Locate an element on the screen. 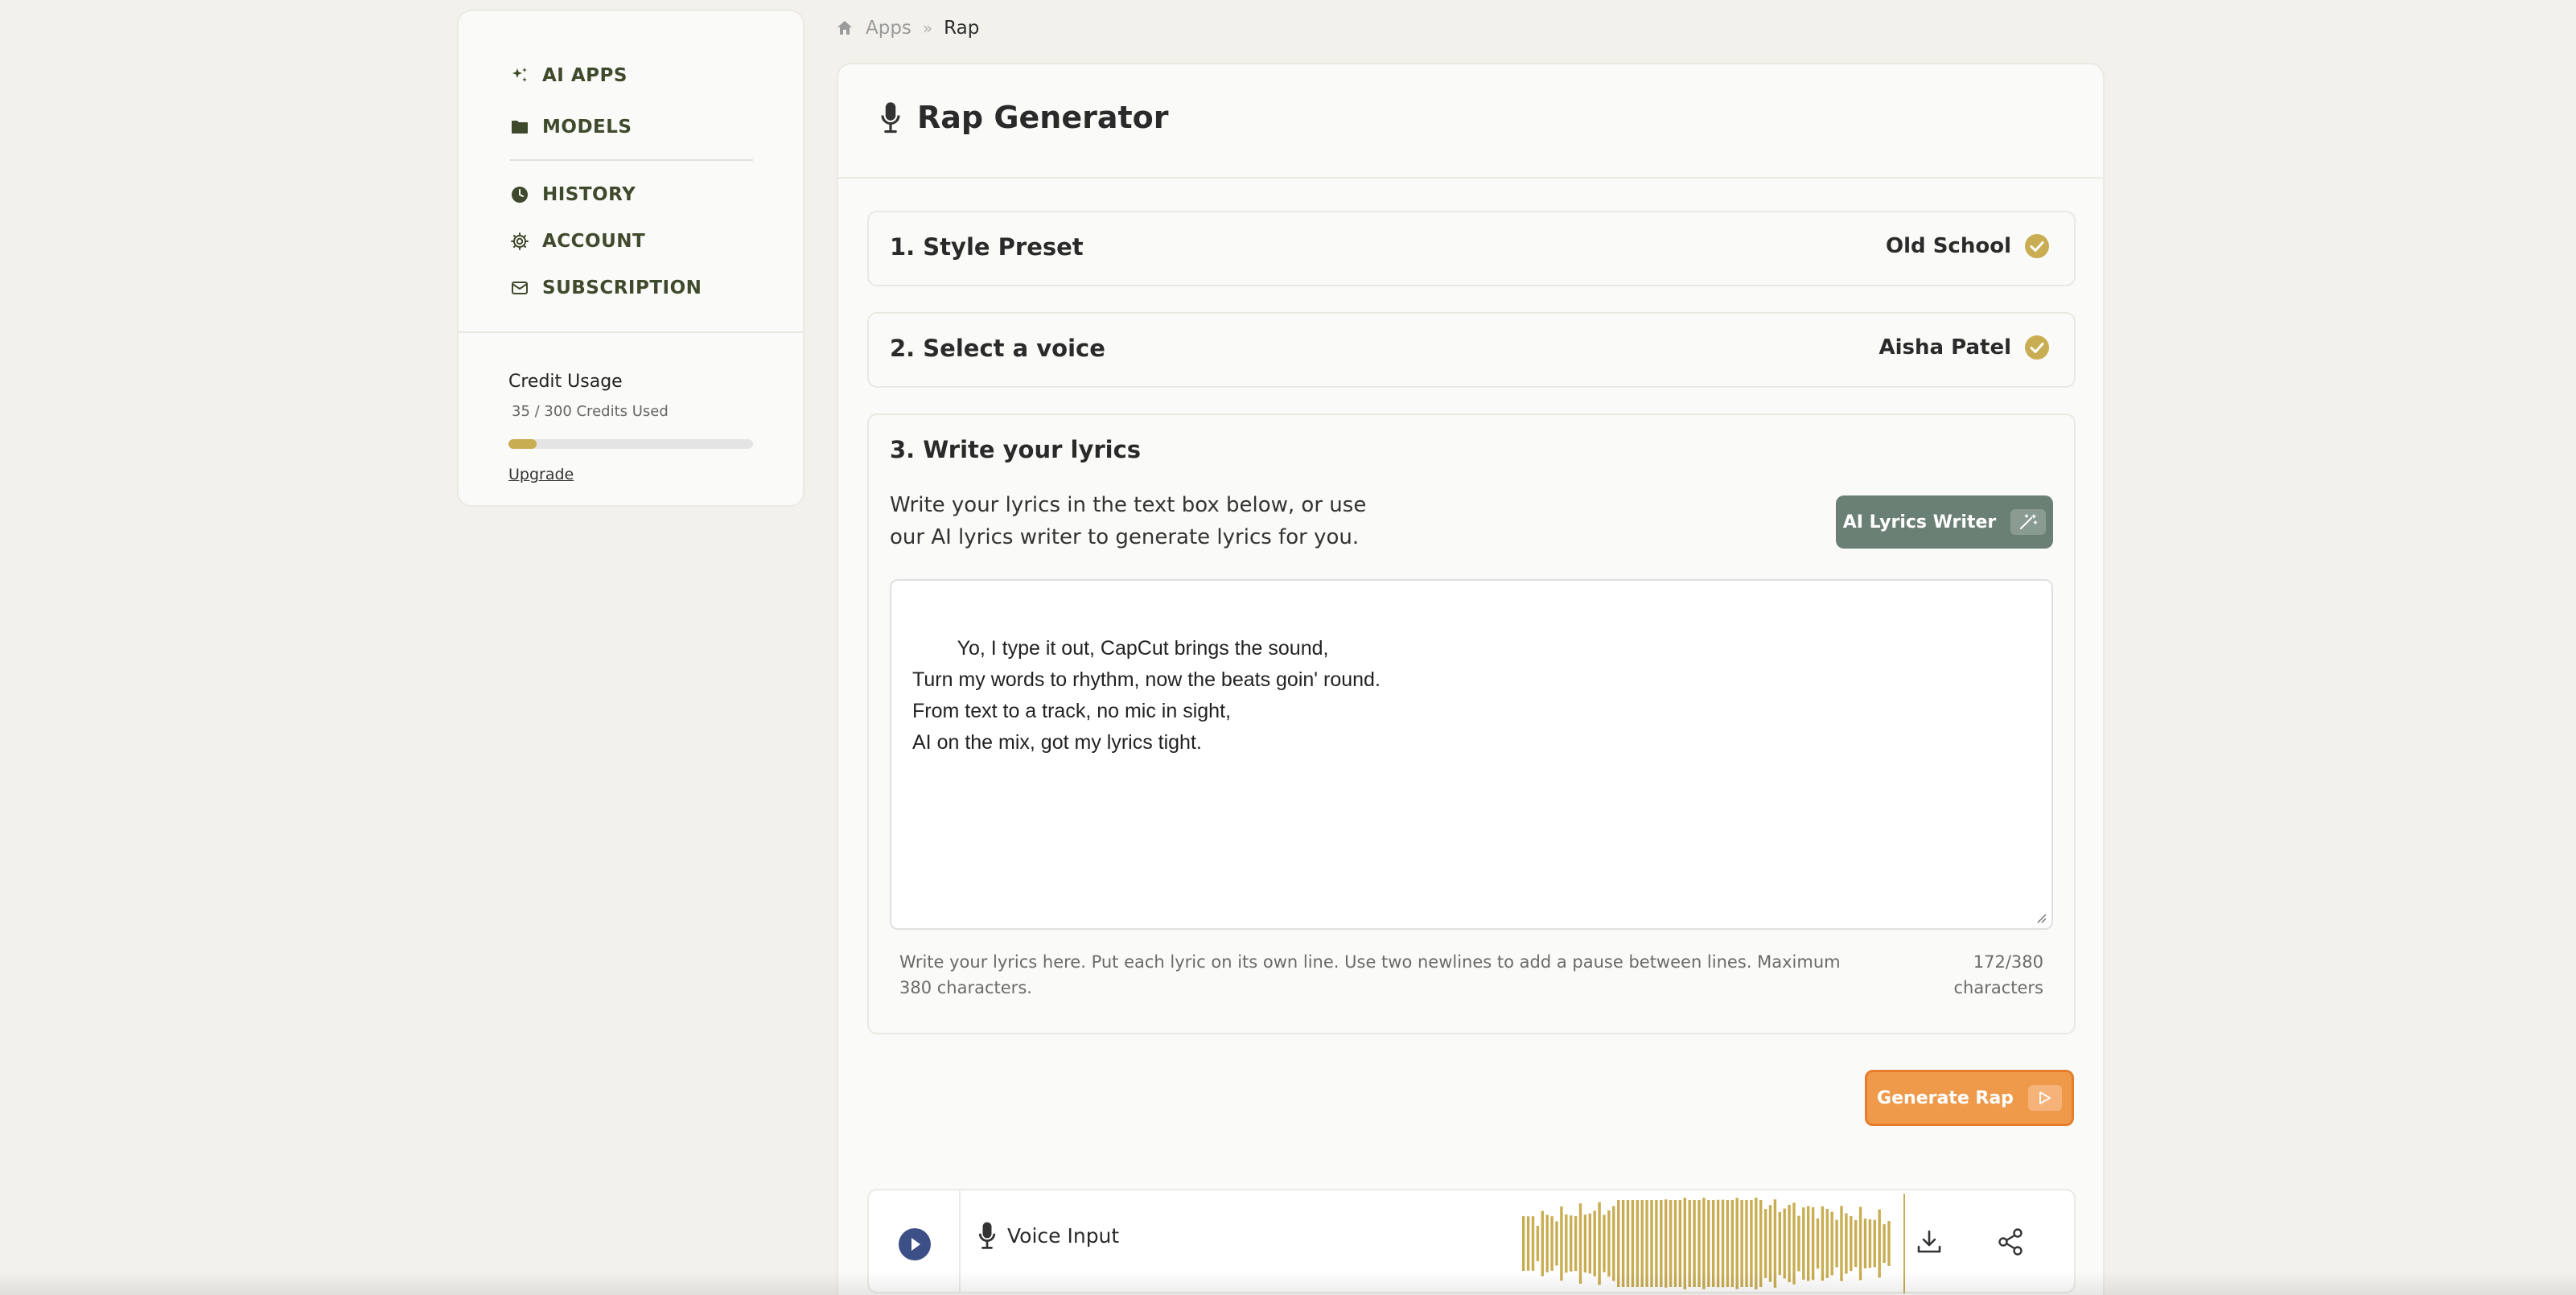  page-title: Rap Generator is located at coordinates (1024, 117).